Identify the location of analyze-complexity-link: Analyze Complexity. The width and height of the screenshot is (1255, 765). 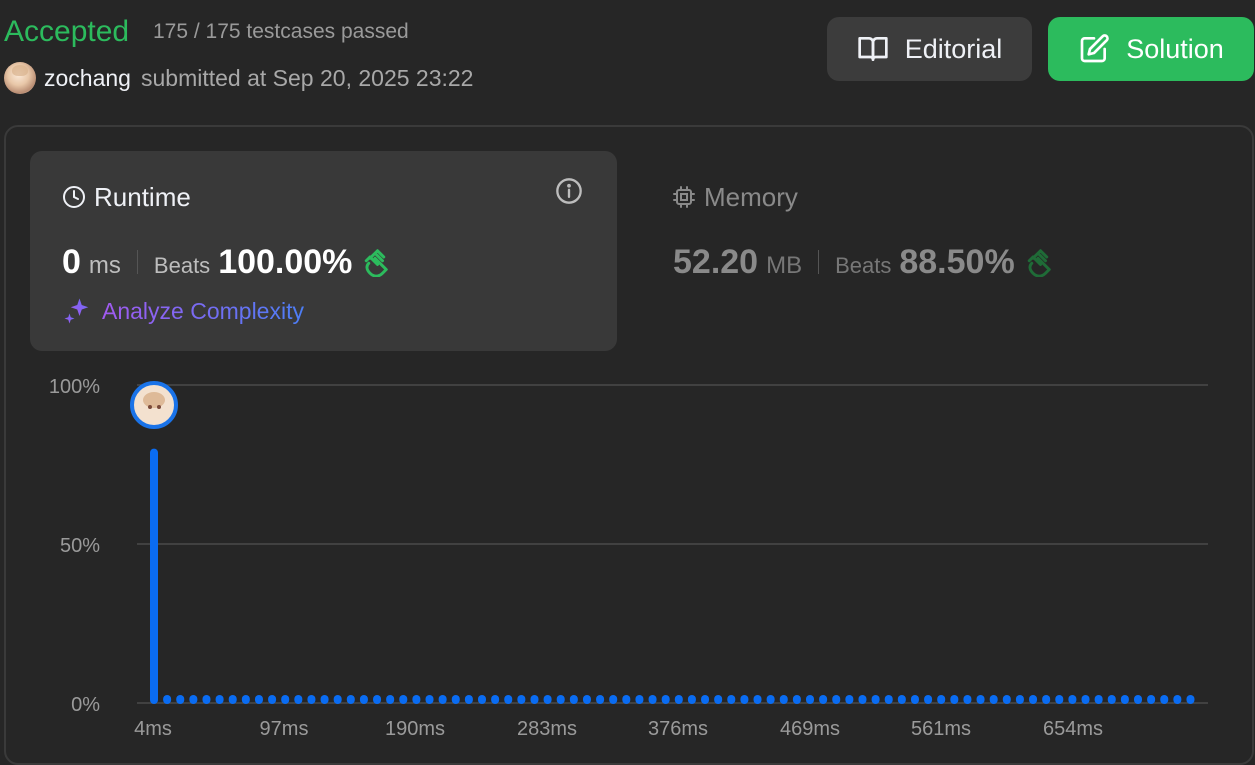
(183, 311).